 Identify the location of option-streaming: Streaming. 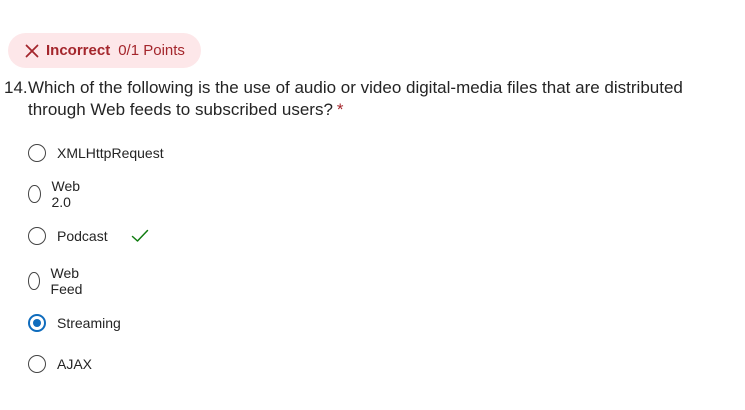
(74, 323).